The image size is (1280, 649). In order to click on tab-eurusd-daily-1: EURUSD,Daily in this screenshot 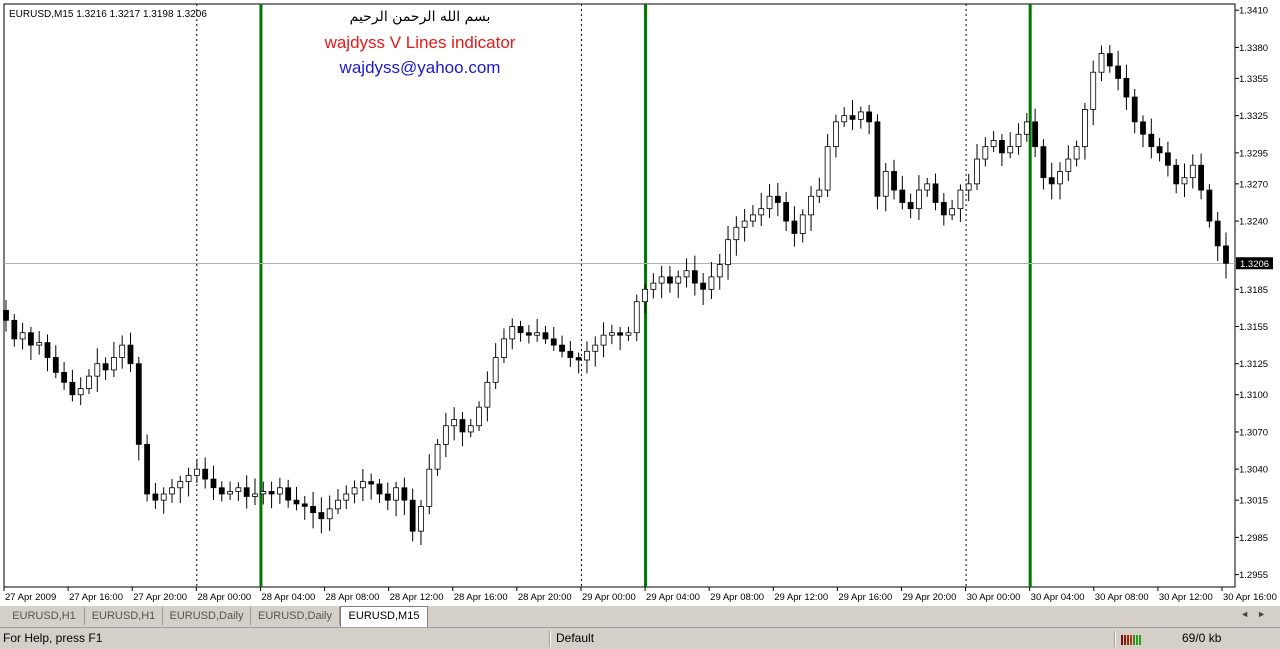, I will do `click(207, 616)`.